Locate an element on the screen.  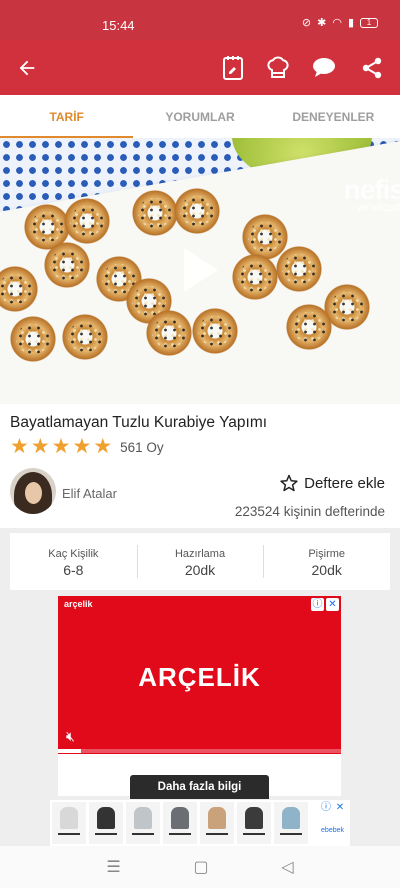
stat-value: 6-8 is located at coordinates (73, 570).